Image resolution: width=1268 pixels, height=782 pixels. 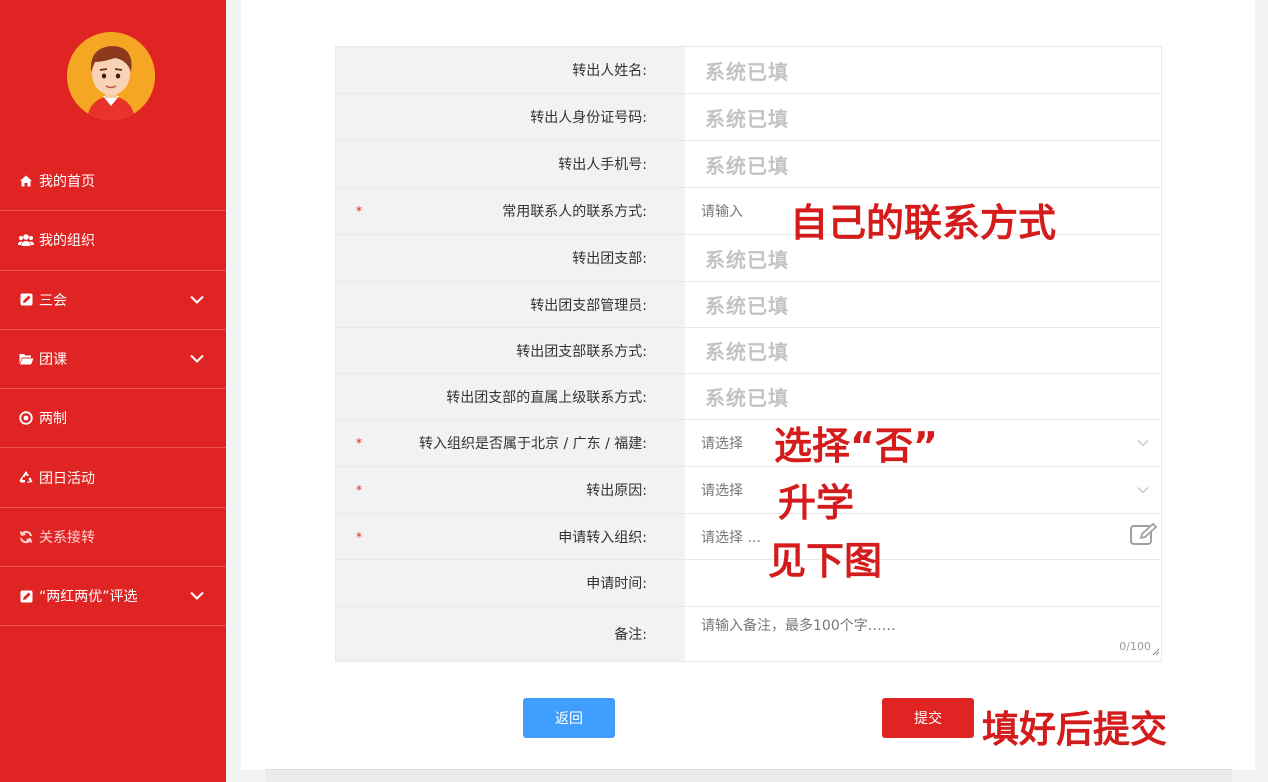 What do you see at coordinates (923, 396) in the screenshot?
I see `superior-contact-field: 系统已填` at bounding box center [923, 396].